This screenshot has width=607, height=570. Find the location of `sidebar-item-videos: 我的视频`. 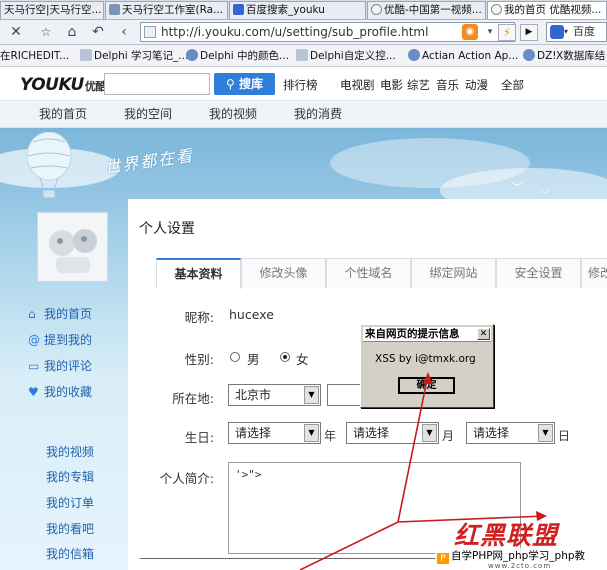

sidebar-item-videos: 我的视频 is located at coordinates (70, 452).